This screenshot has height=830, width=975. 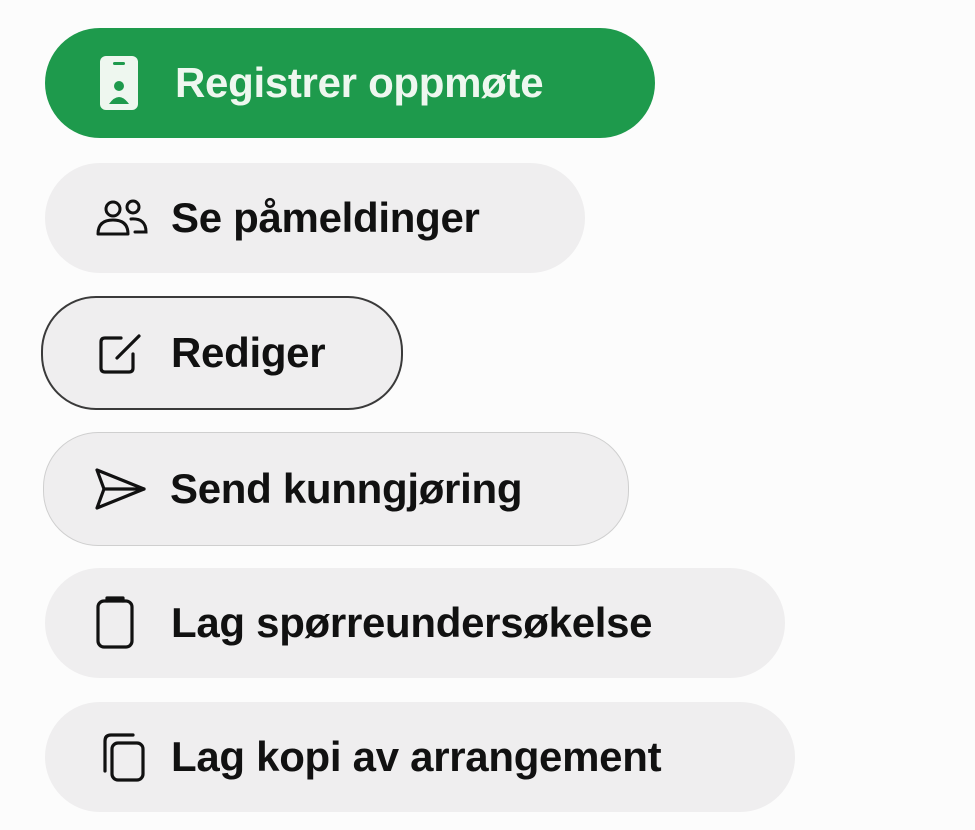 I want to click on create-survey-button: Lag spørreundersøkelse, so click(x=415, y=623).